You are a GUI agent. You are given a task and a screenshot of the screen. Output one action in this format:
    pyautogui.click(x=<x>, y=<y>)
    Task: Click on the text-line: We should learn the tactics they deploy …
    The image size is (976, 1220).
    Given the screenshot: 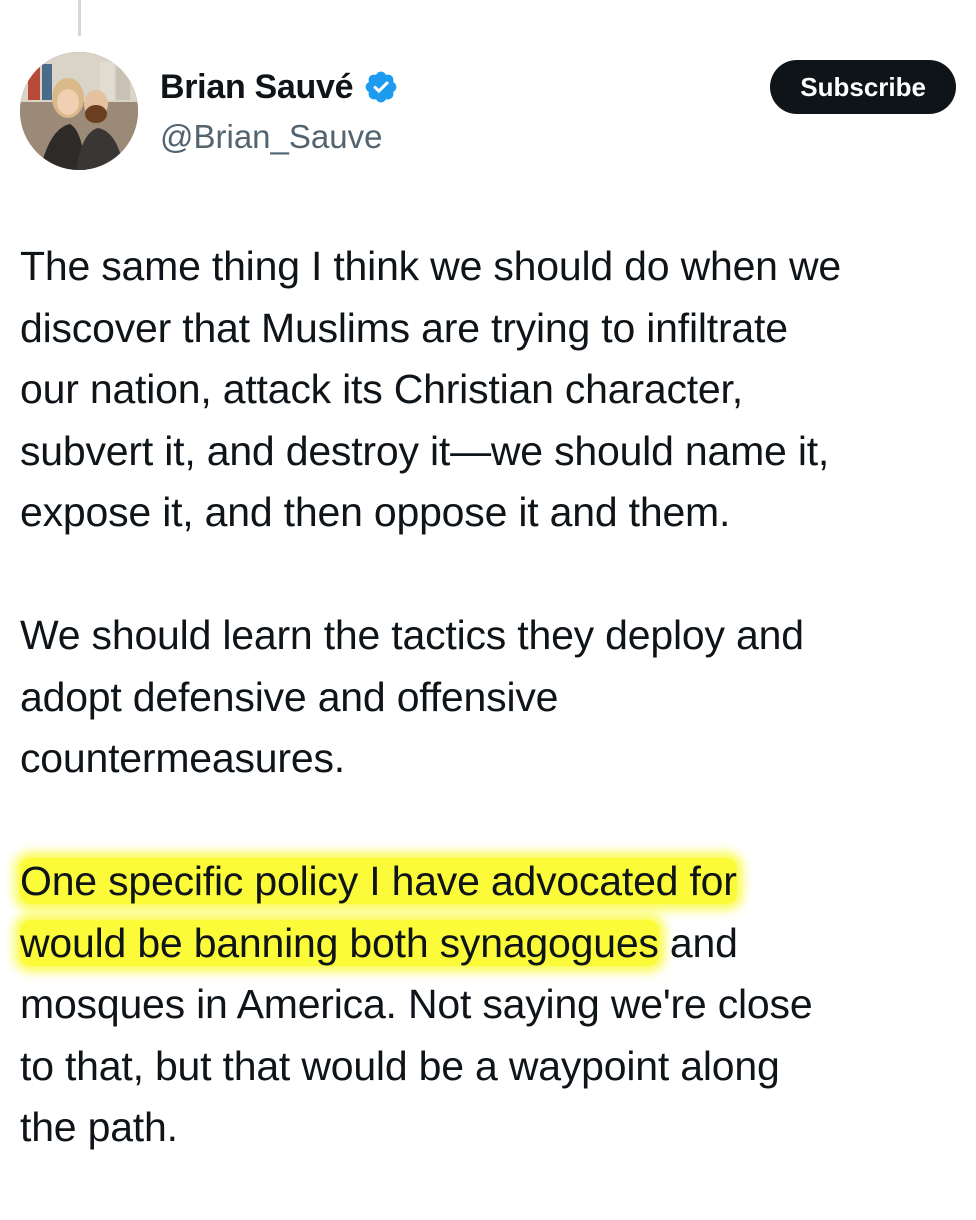 What is the action you would take?
    pyautogui.click(x=412, y=635)
    